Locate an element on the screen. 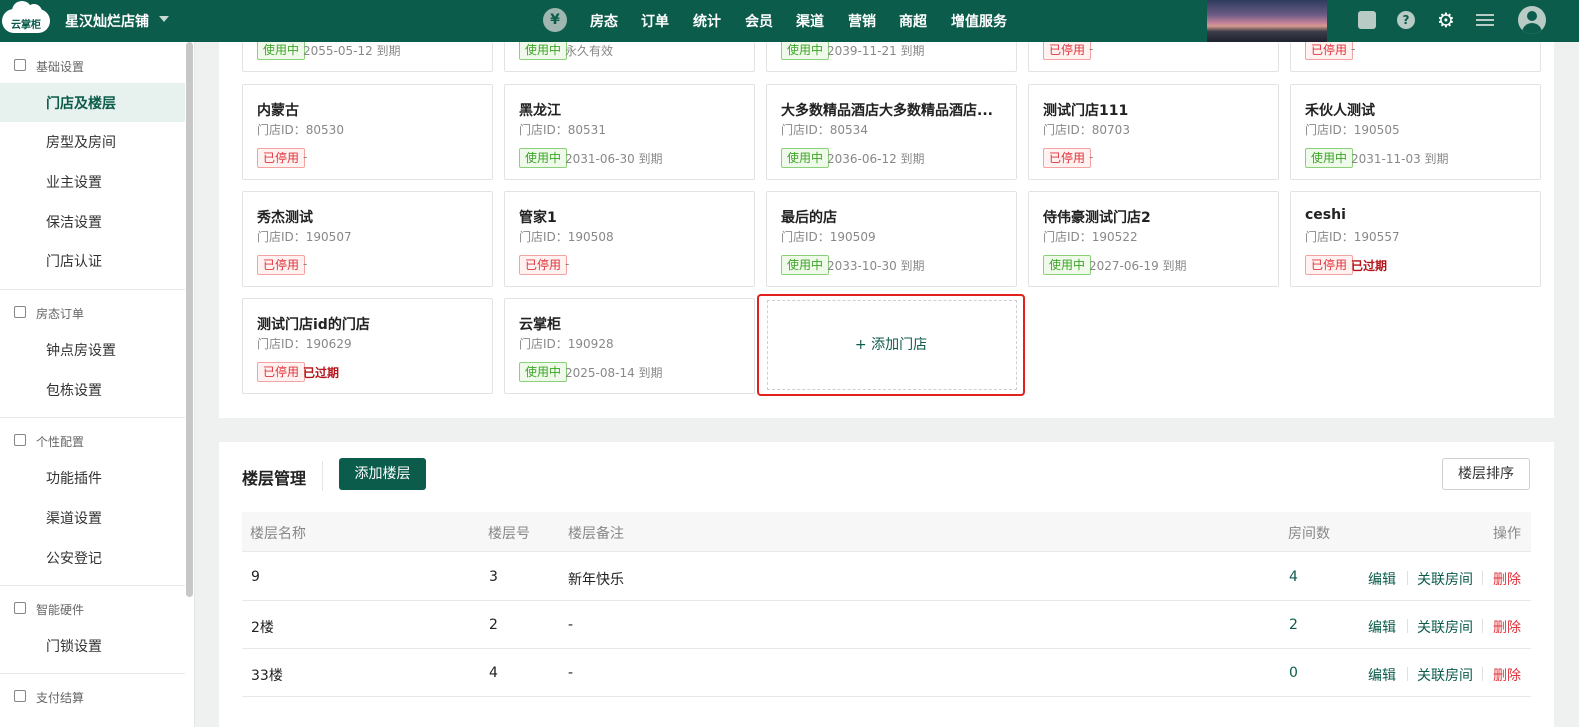  sidebar-item-plugins: 功能插件 is located at coordinates (92, 477).